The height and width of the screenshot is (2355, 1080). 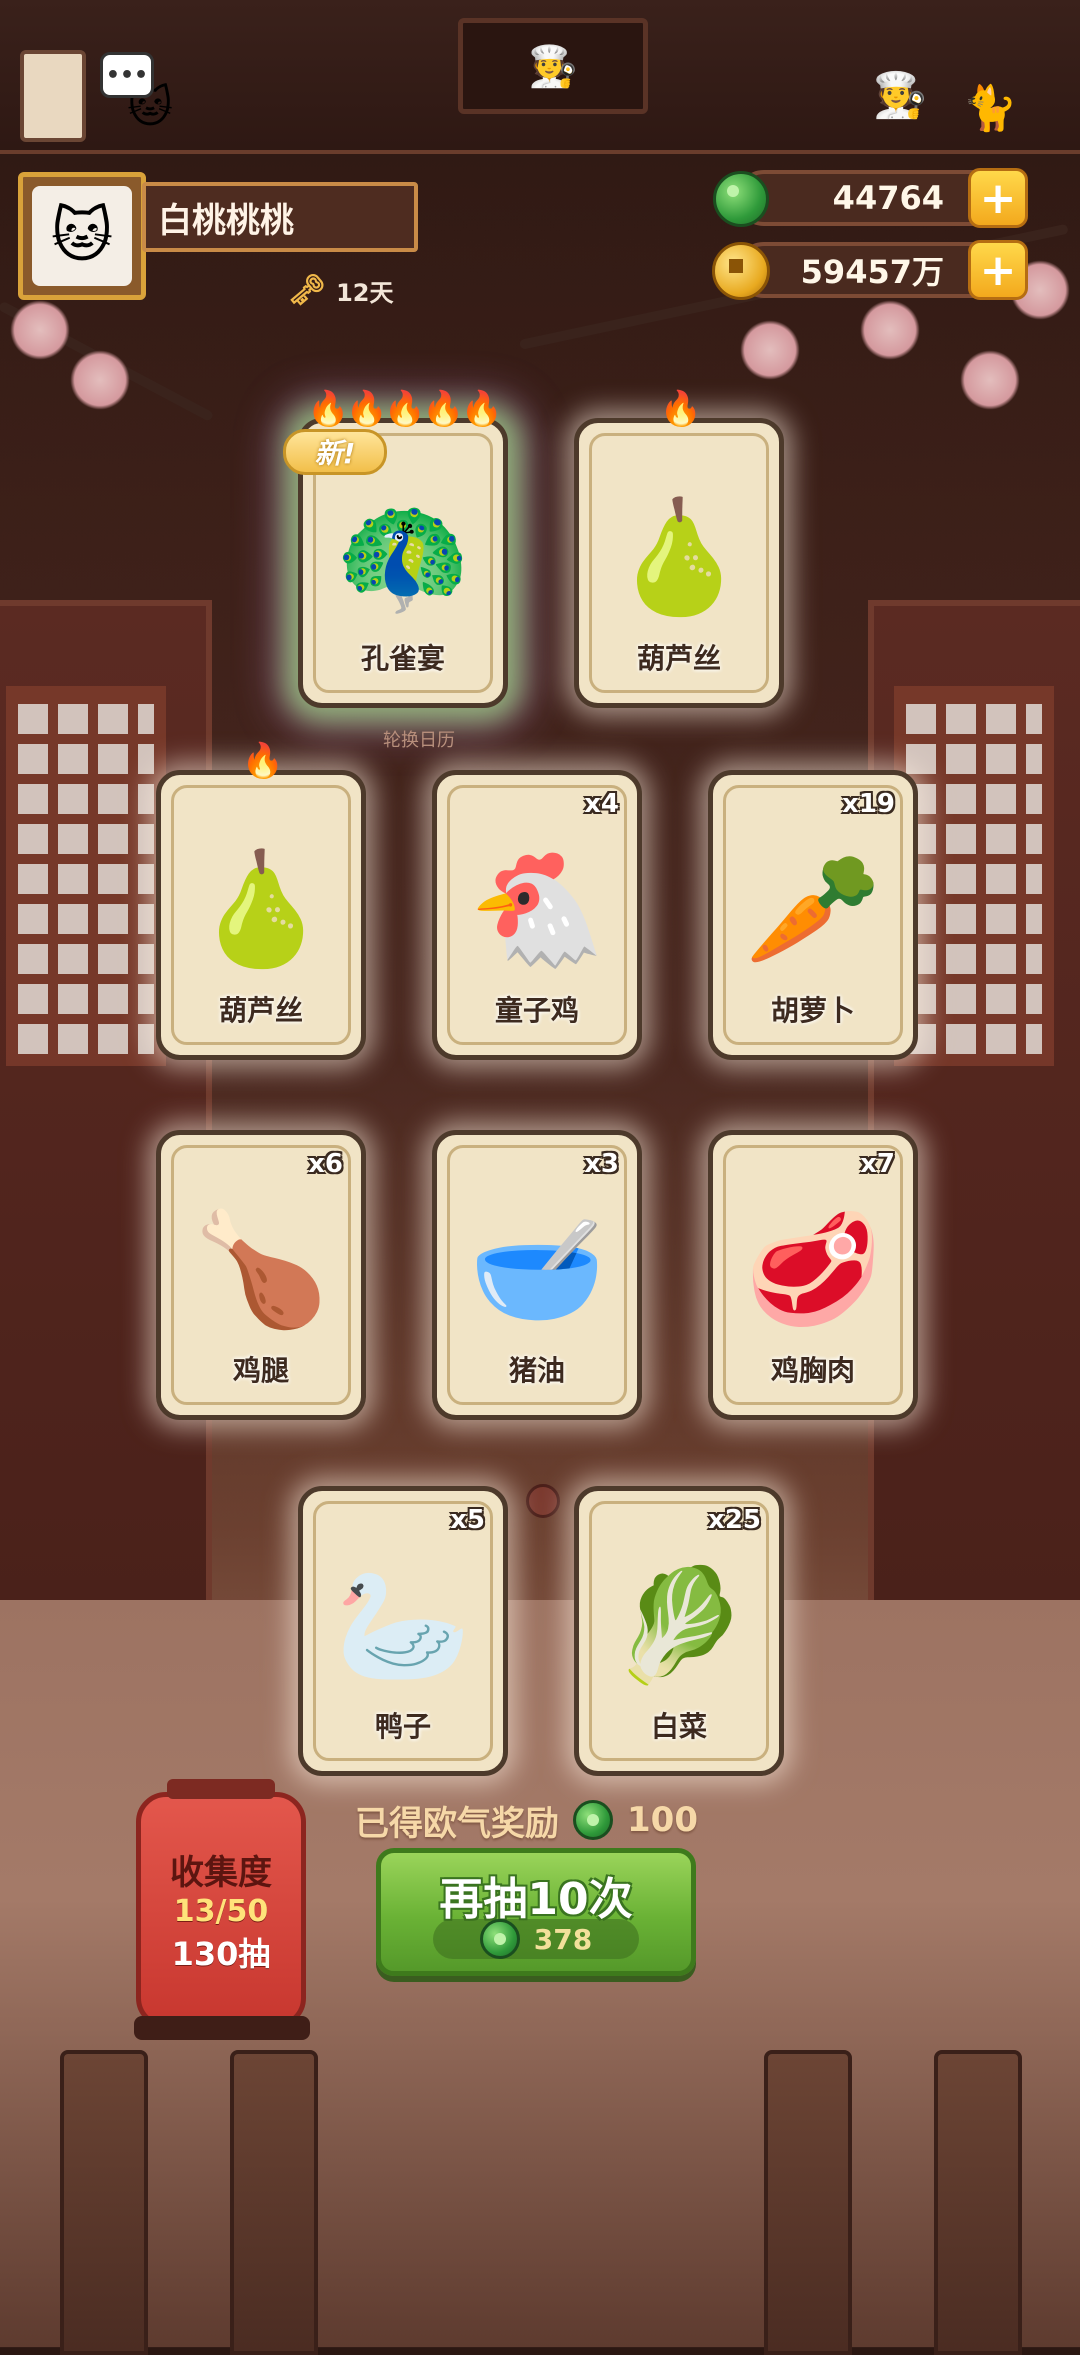 I want to click on jade-currency: 44764 +, so click(x=870, y=198).